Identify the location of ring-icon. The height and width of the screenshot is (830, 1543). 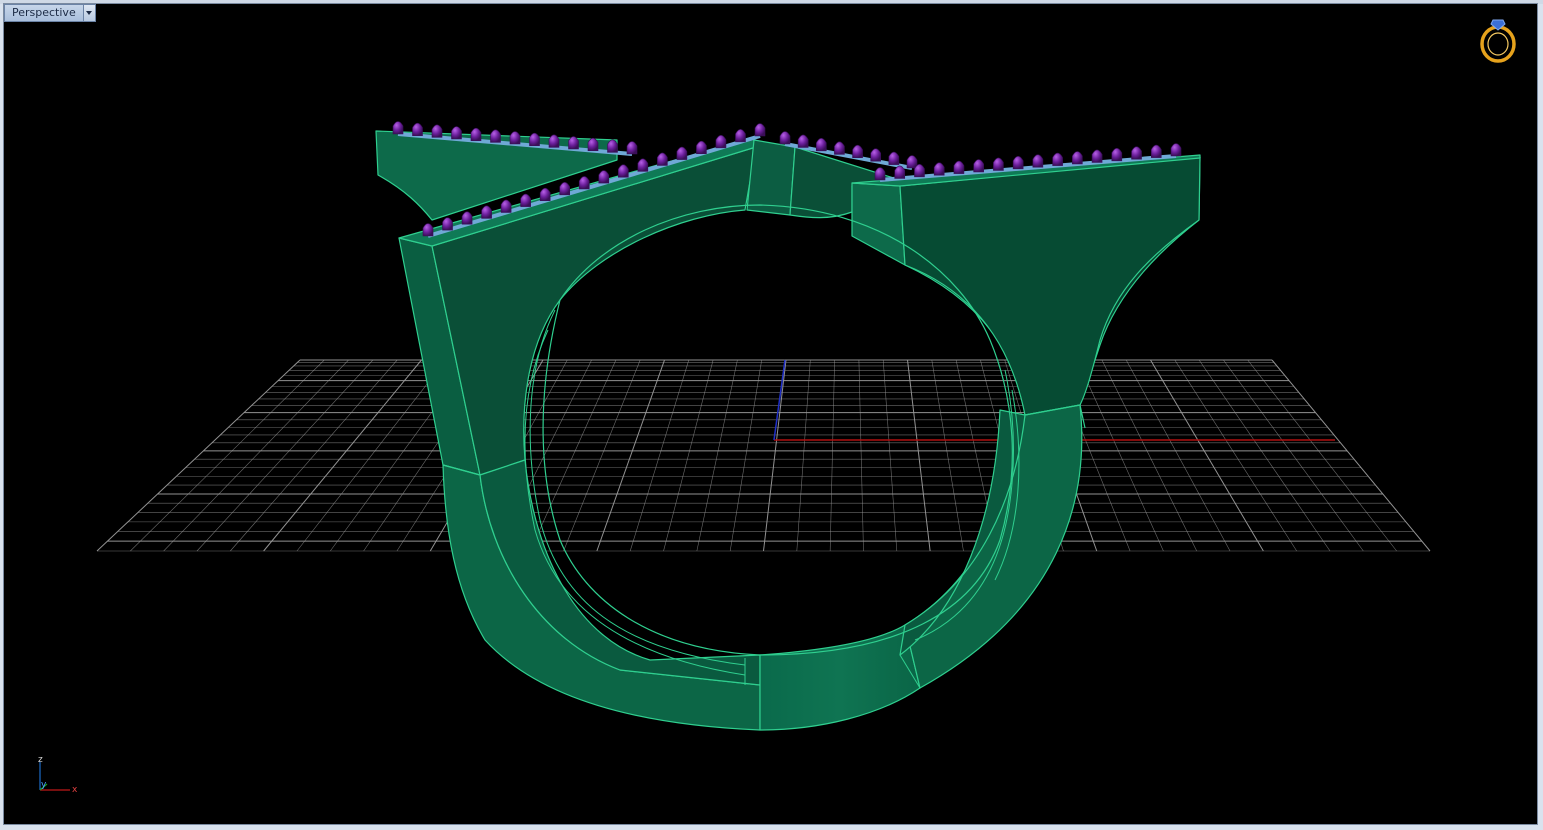
(1498, 41).